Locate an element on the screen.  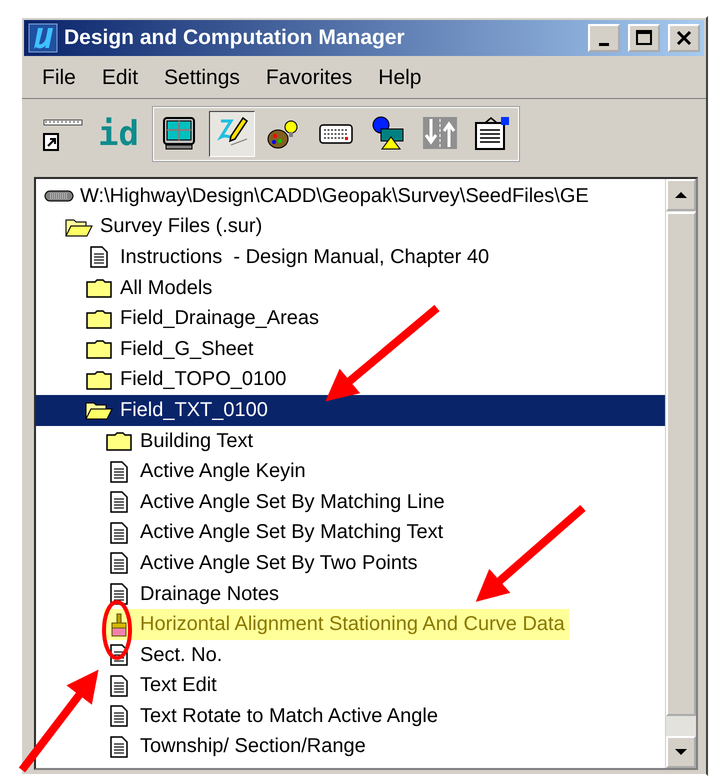
scroll-thumb is located at coordinates (681, 464).